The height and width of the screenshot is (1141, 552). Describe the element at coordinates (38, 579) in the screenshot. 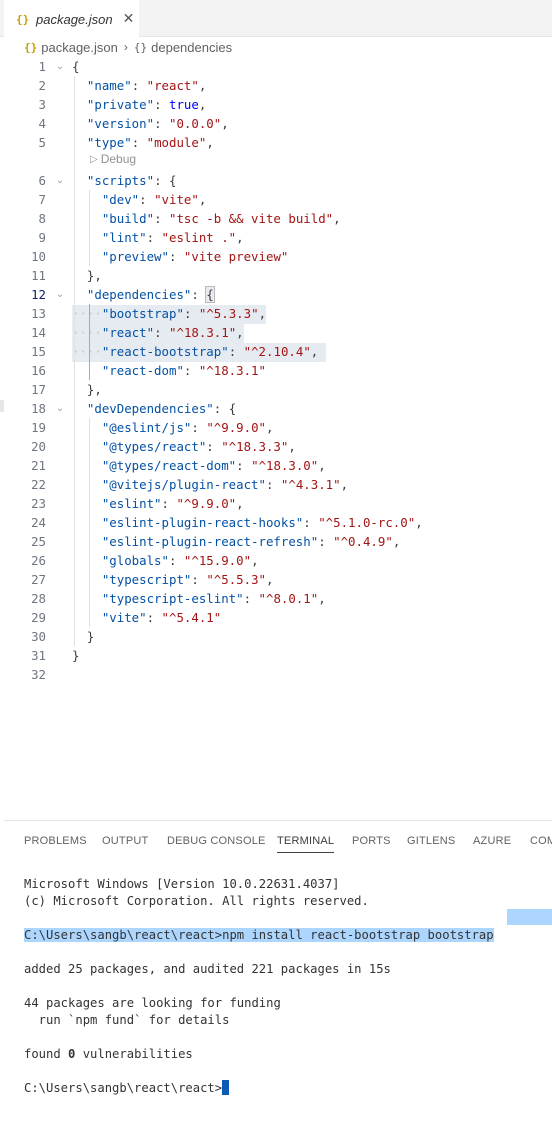

I see `line-number: 27` at that location.